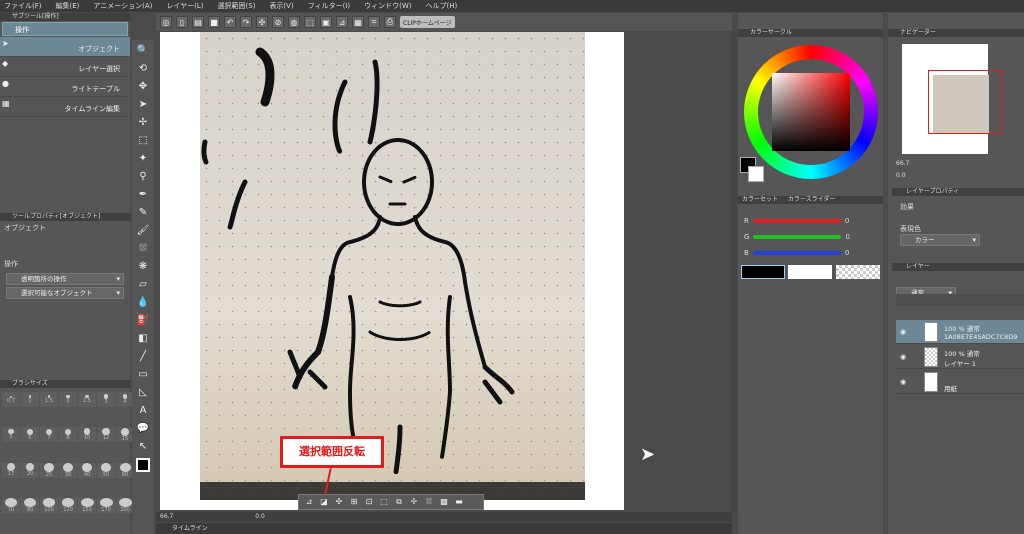 This screenshot has width=1024, height=534. Describe the element at coordinates (339, 502) in the screenshot. I see `expand-selection-icon: ✣` at that location.